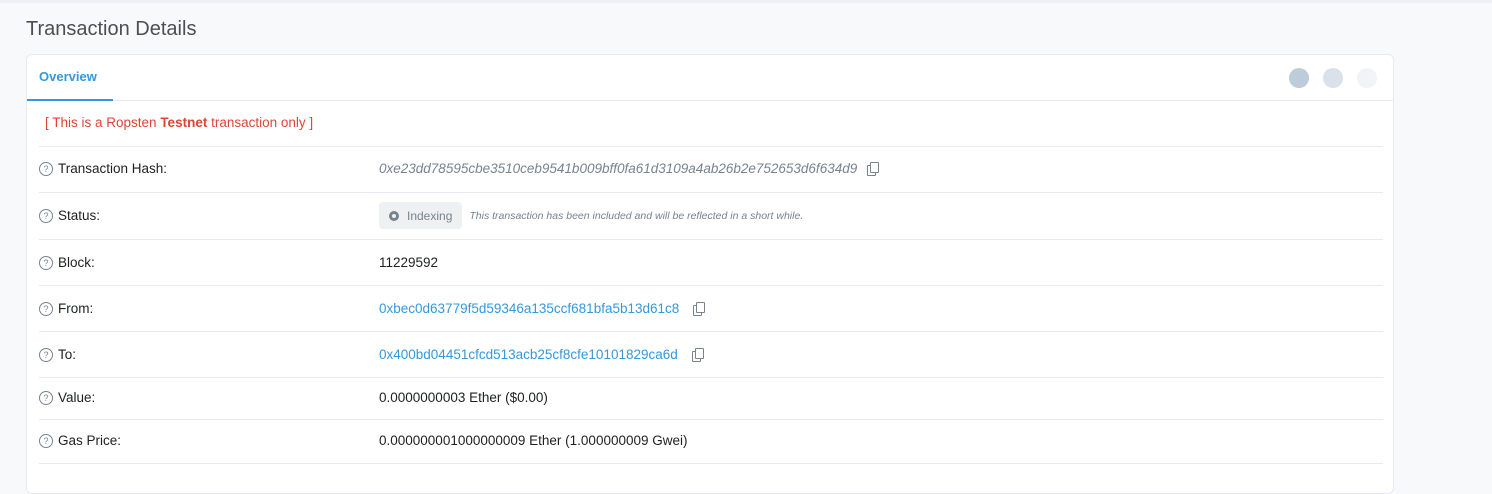 This screenshot has width=1492, height=494. What do you see at coordinates (711, 398) in the screenshot?
I see `row-value: ? Value: 0.0000000003 Ether ($0.00)` at bounding box center [711, 398].